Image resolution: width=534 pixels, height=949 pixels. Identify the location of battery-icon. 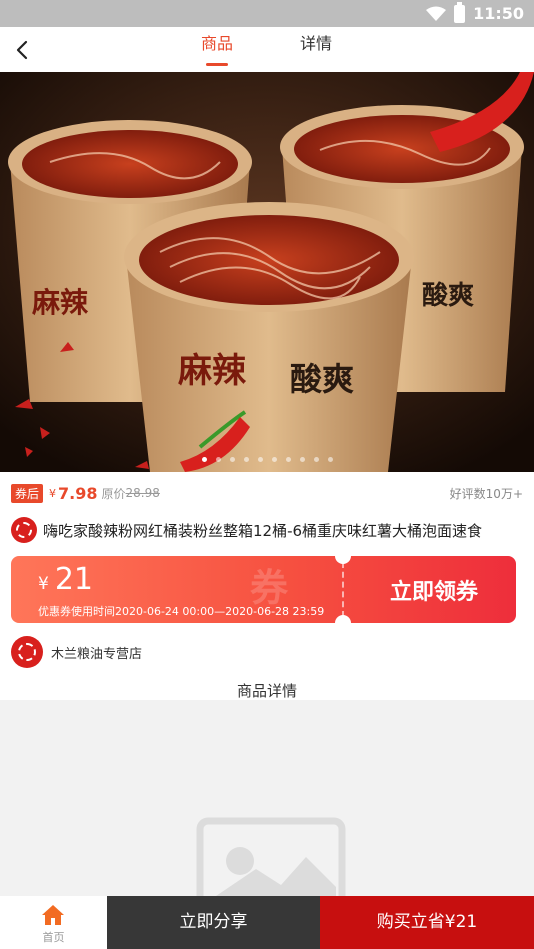
(460, 12).